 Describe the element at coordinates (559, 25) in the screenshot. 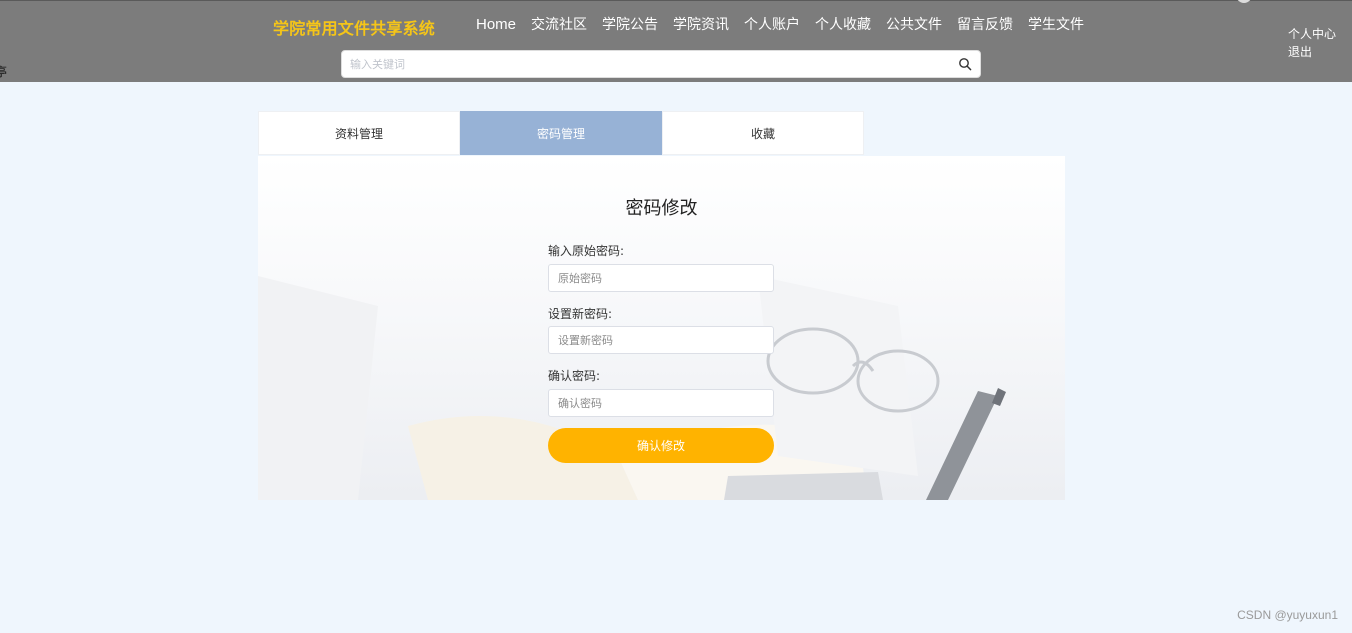

I see `nav-item-community: 交流社区` at that location.